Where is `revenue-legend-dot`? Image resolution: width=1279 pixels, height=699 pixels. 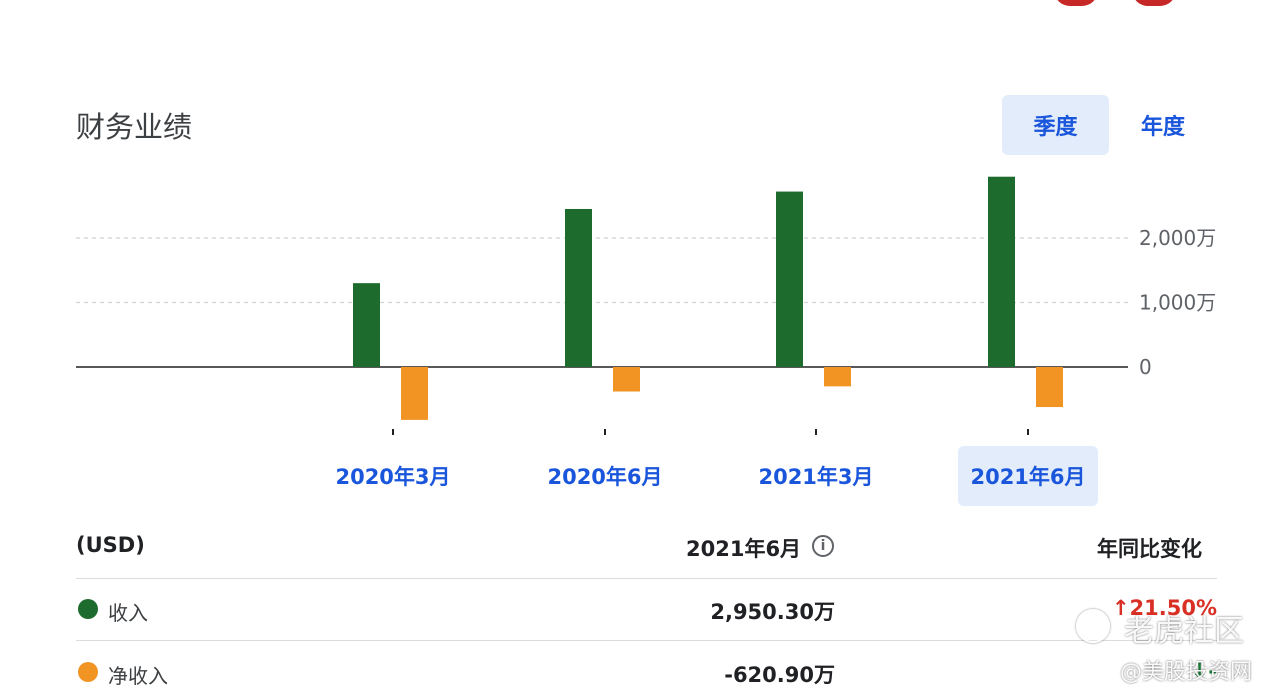 revenue-legend-dot is located at coordinates (88, 609).